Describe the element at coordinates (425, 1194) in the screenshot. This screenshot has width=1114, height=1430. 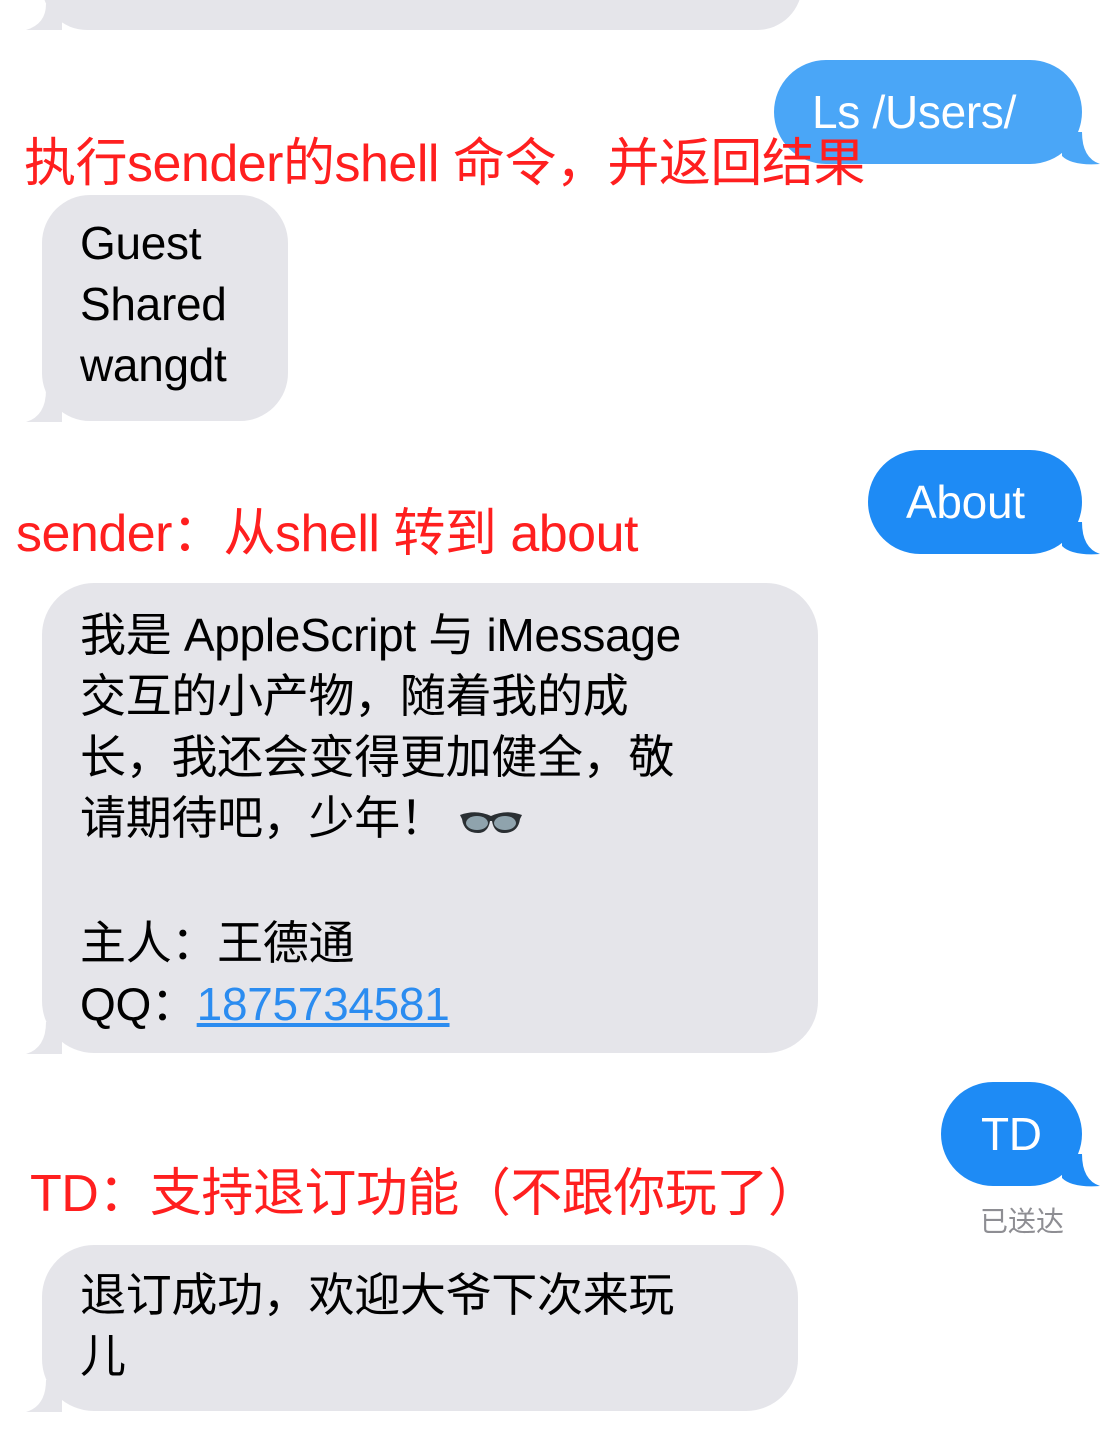
I see `annotation-td: TD：支持退订功能（不跟你玩了）` at that location.